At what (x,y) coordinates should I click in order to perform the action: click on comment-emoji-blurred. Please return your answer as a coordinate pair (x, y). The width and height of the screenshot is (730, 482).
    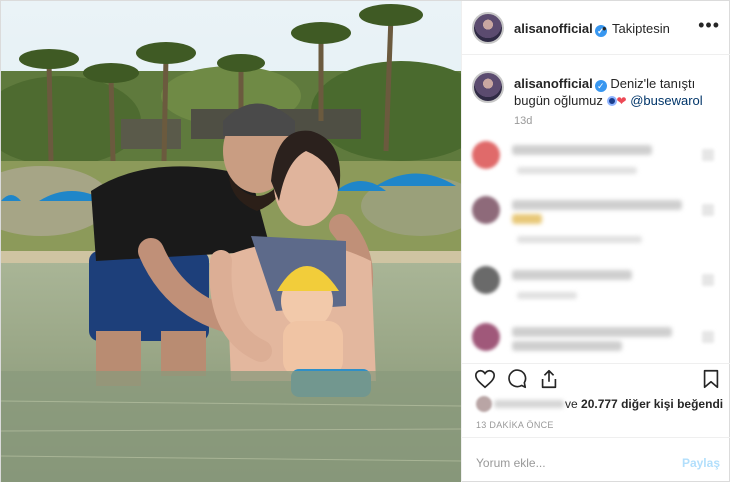
    Looking at the image, I should click on (527, 219).